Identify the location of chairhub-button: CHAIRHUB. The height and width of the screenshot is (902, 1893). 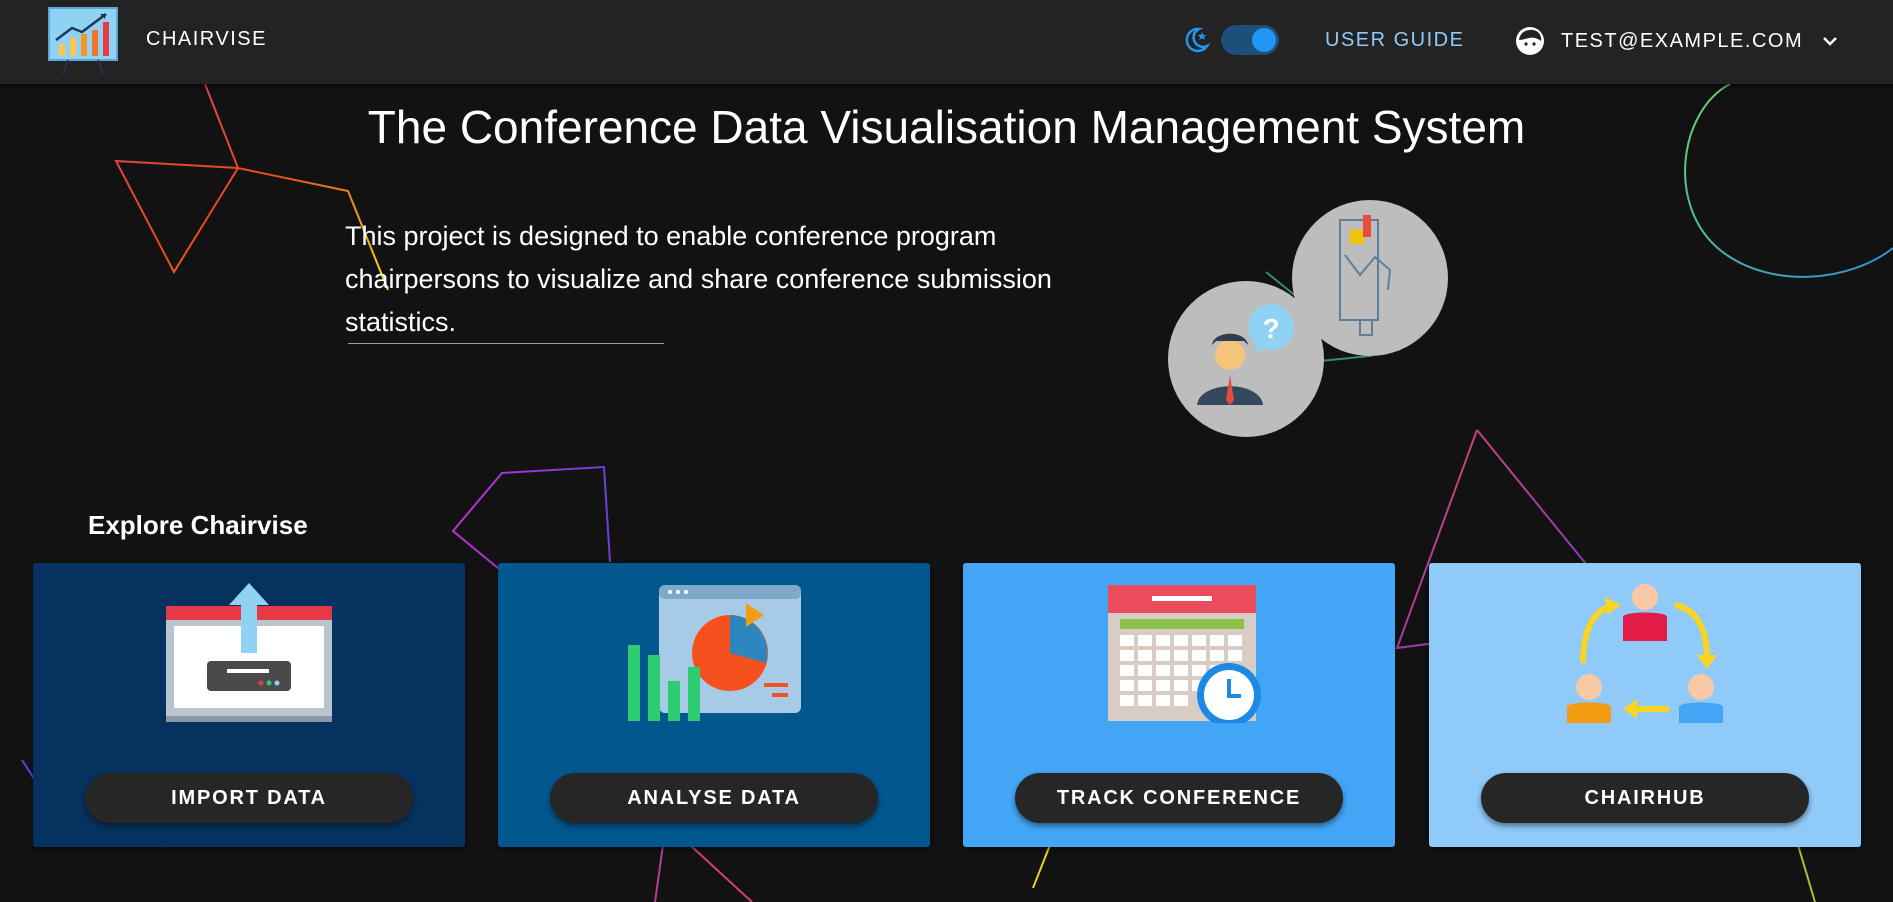
(1645, 798).